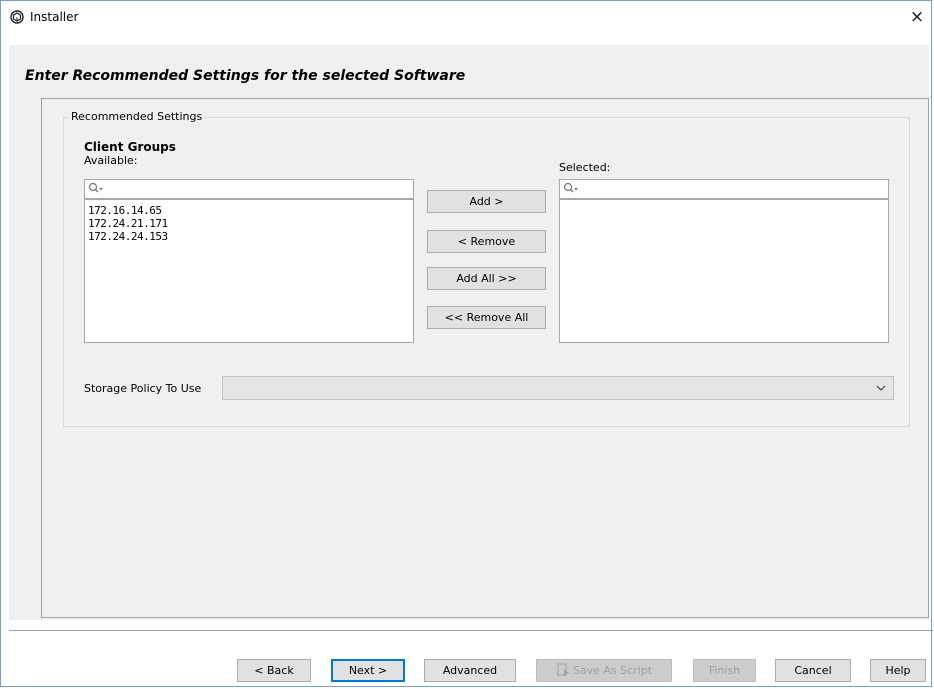  I want to click on available-label: Available:, so click(111, 160).